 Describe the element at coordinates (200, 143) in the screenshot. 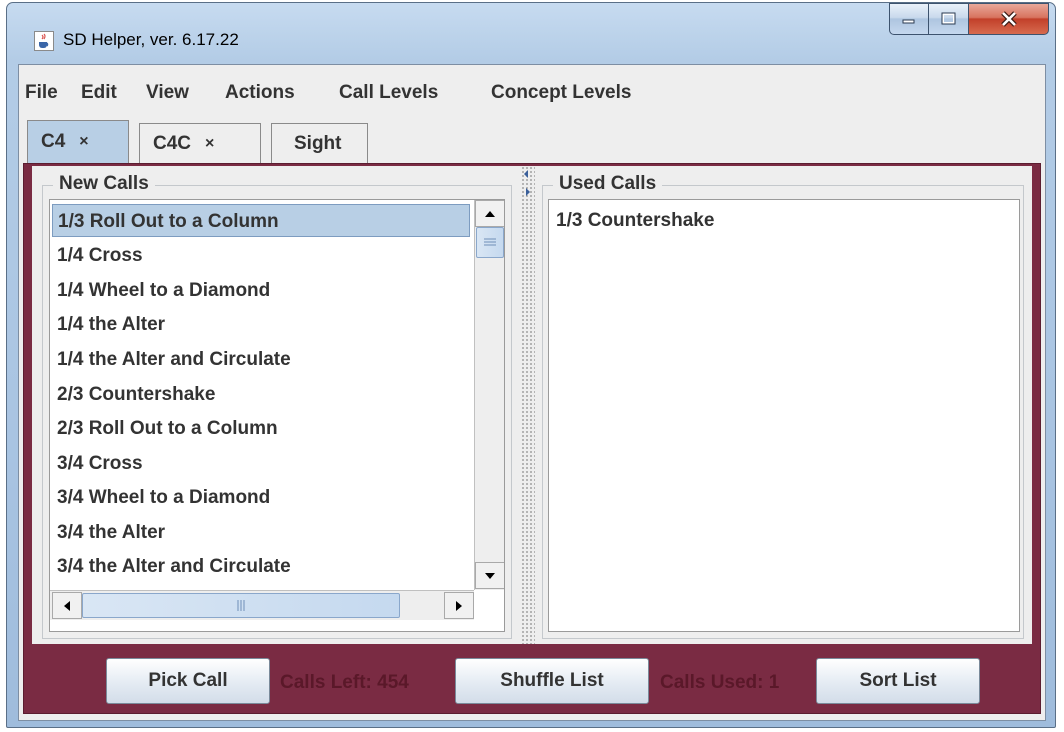

I see `tab-c4c: C4C ×` at that location.